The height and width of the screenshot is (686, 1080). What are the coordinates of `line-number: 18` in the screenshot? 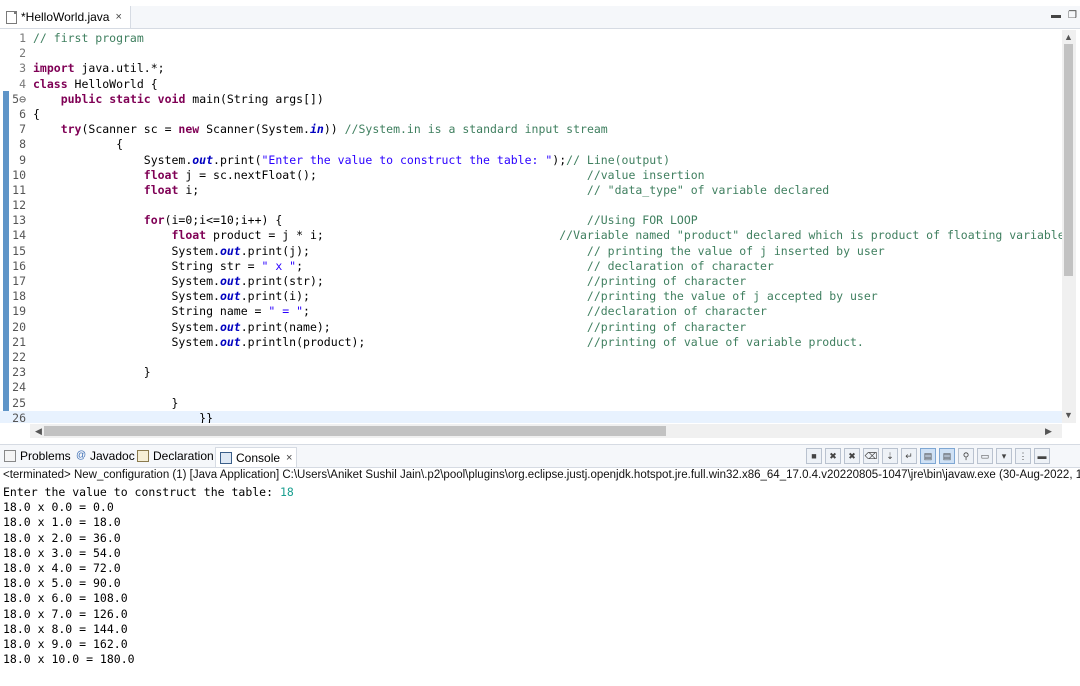 It's located at (19, 296).